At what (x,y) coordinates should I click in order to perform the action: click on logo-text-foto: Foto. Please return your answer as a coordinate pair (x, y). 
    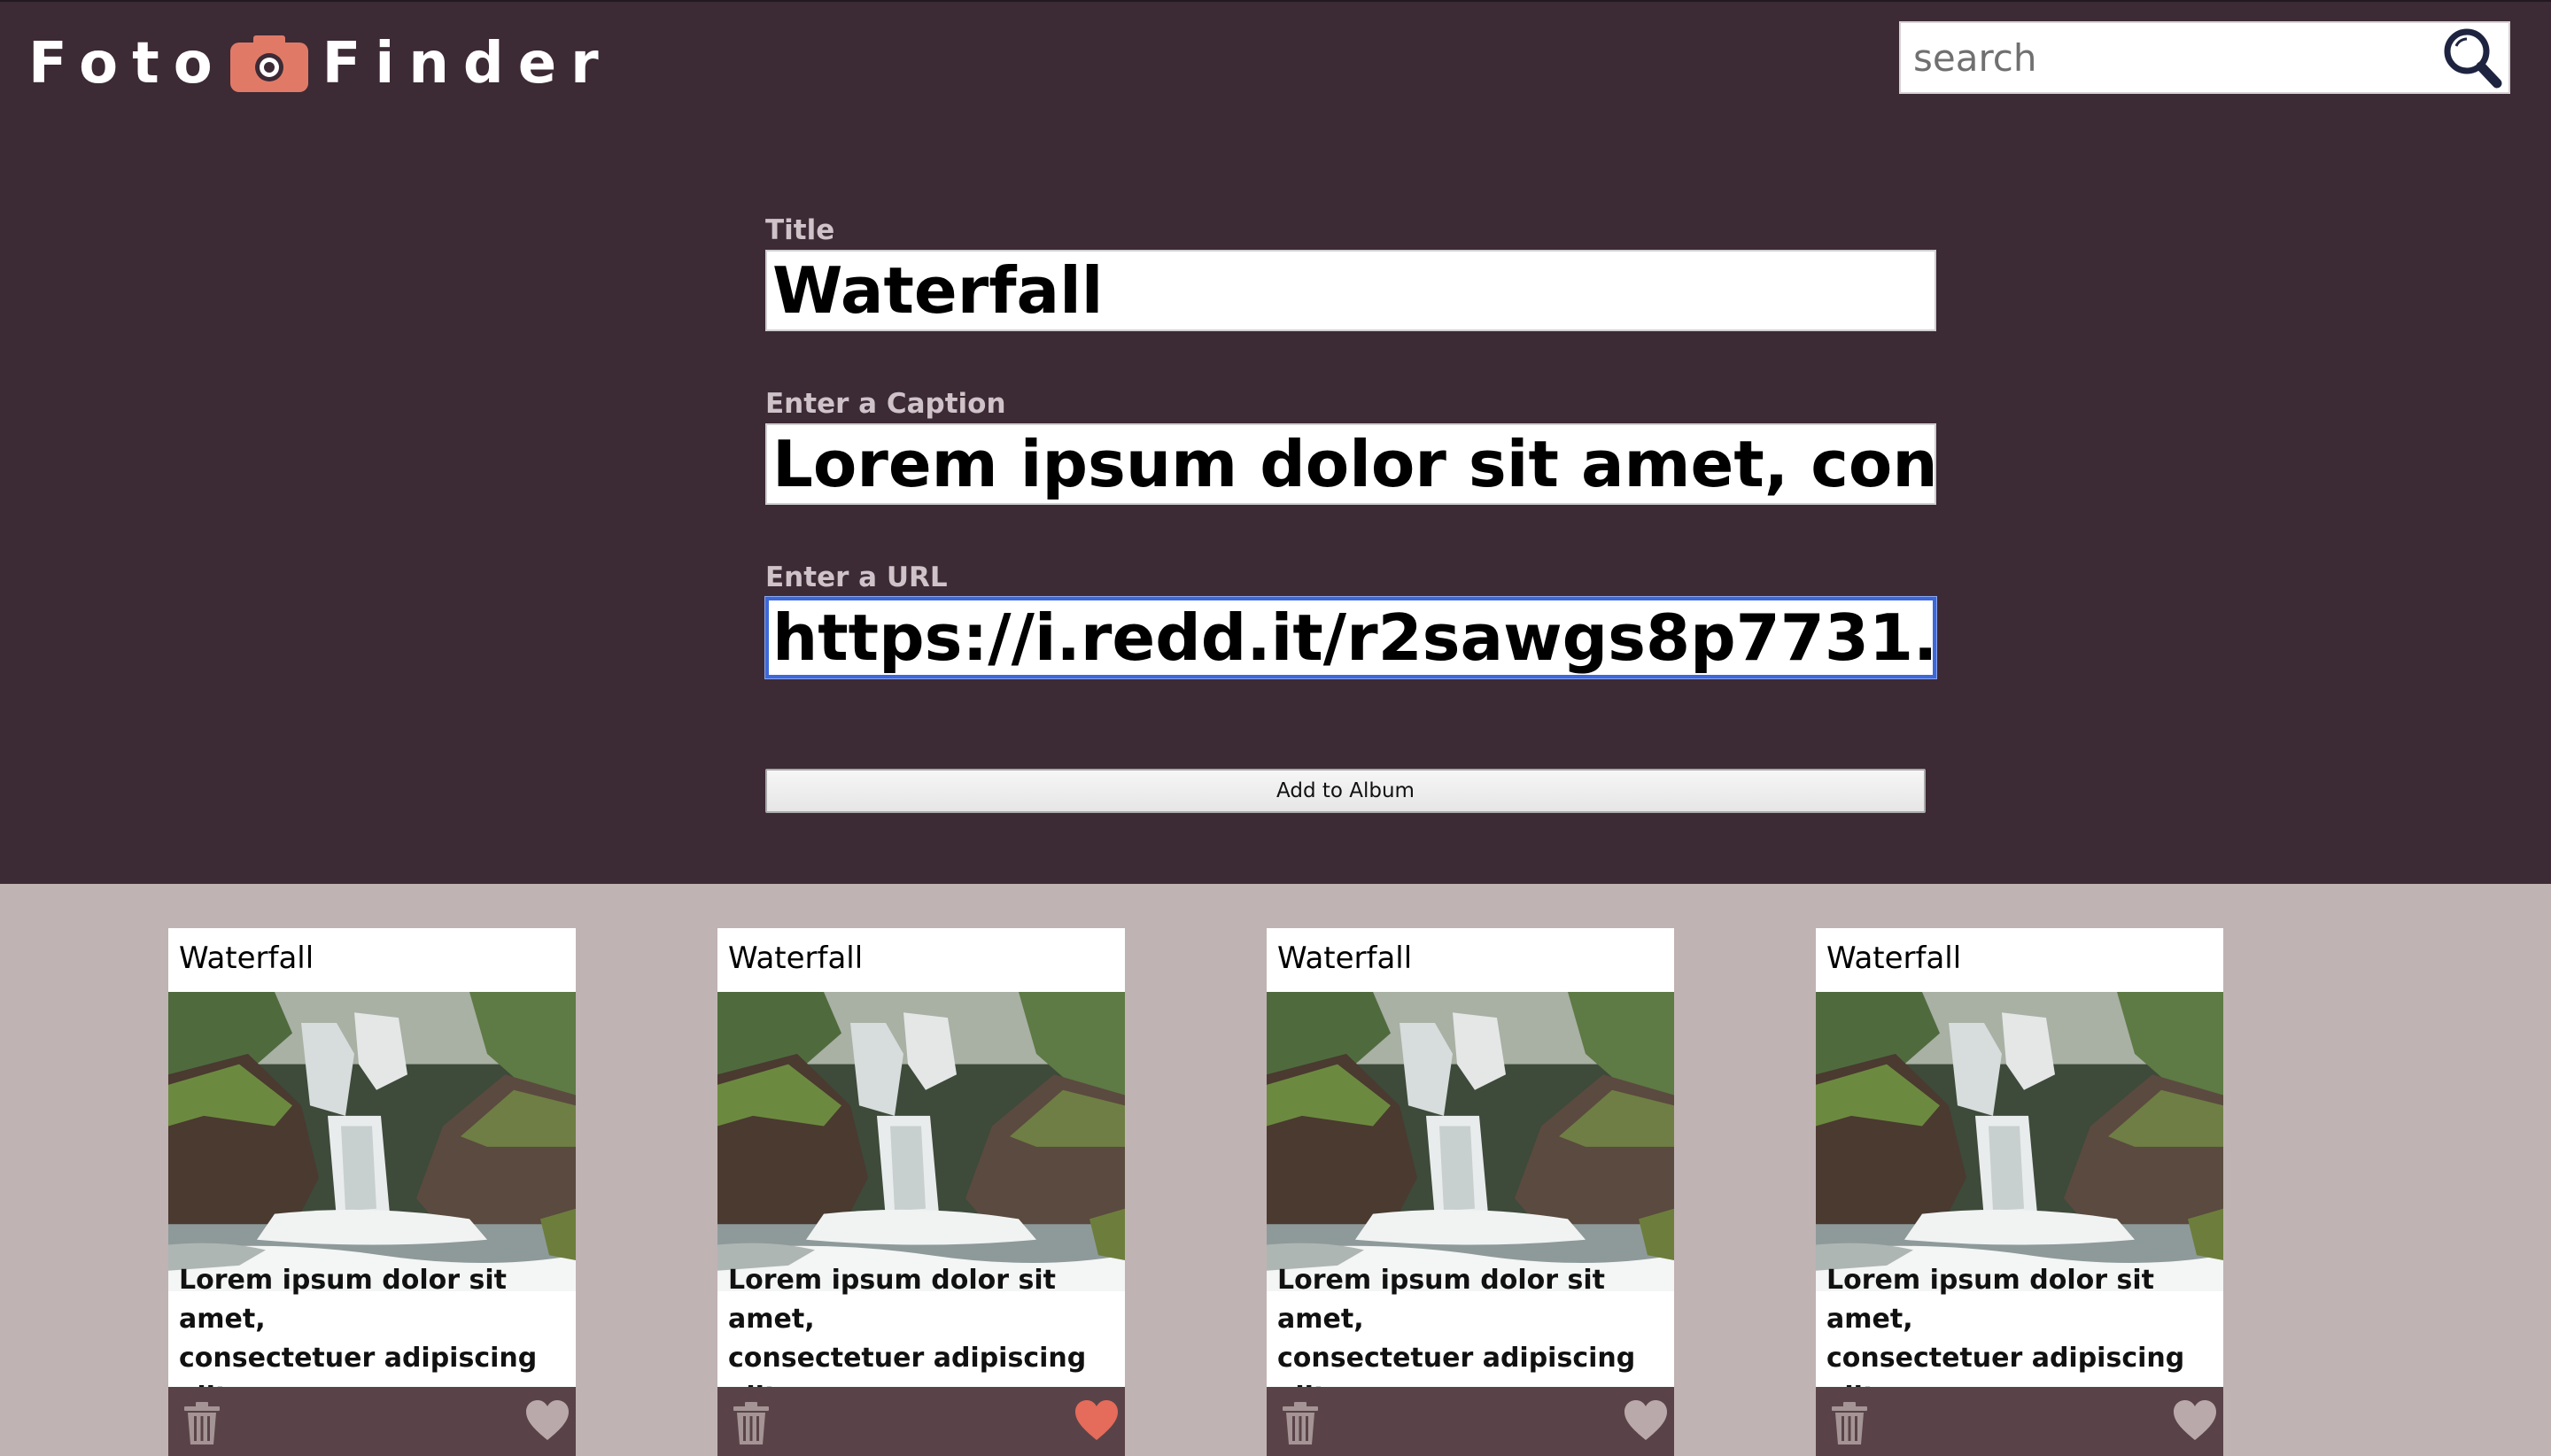
    Looking at the image, I should click on (127, 64).